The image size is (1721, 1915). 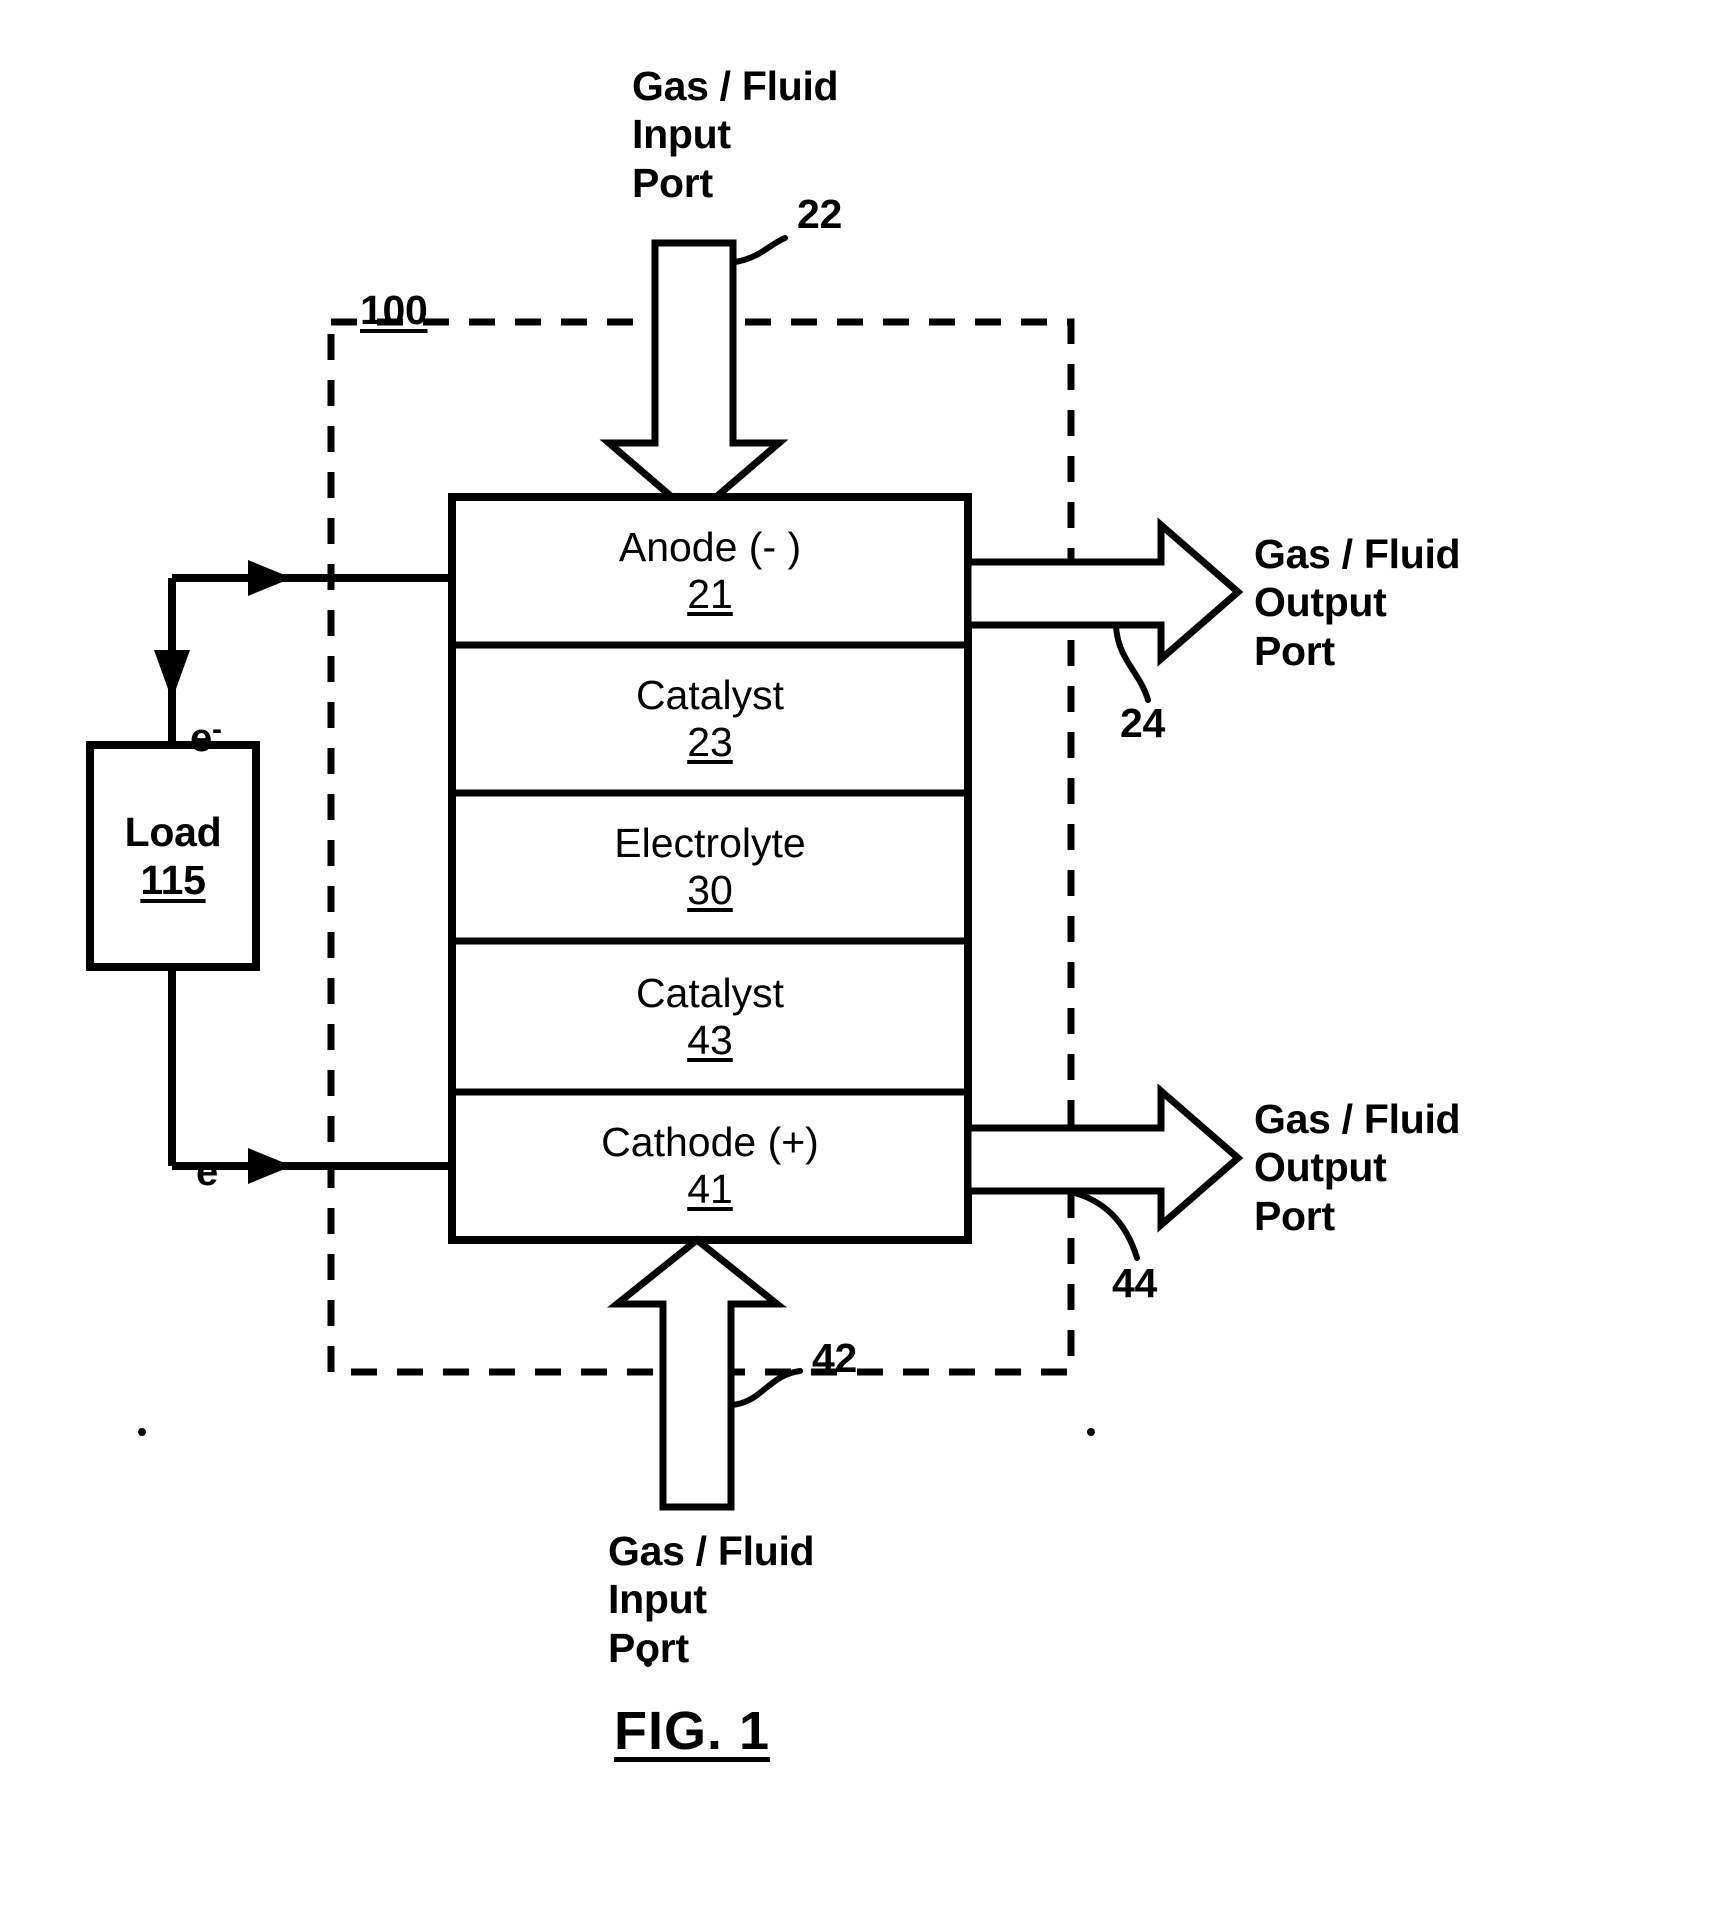 What do you see at coordinates (173, 880) in the screenshot?
I see `load-ref-number: 115` at bounding box center [173, 880].